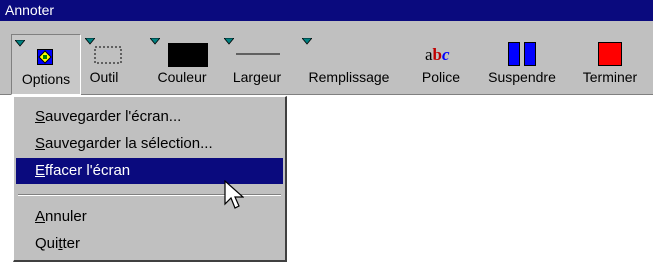 Image resolution: width=653 pixels, height=267 pixels. What do you see at coordinates (108, 55) in the screenshot?
I see `dashed-rectangle-icon` at bounding box center [108, 55].